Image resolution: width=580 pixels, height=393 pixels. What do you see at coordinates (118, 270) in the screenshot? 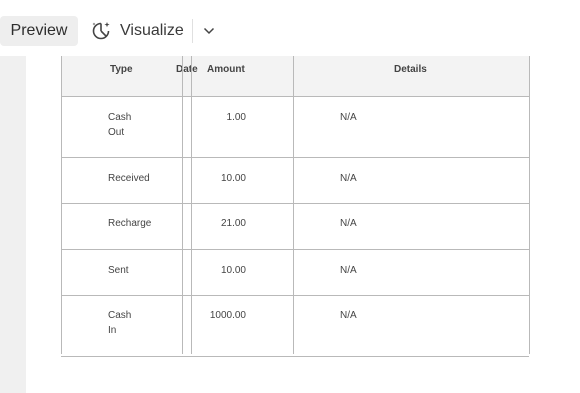
I see `cell-type: Sent` at bounding box center [118, 270].